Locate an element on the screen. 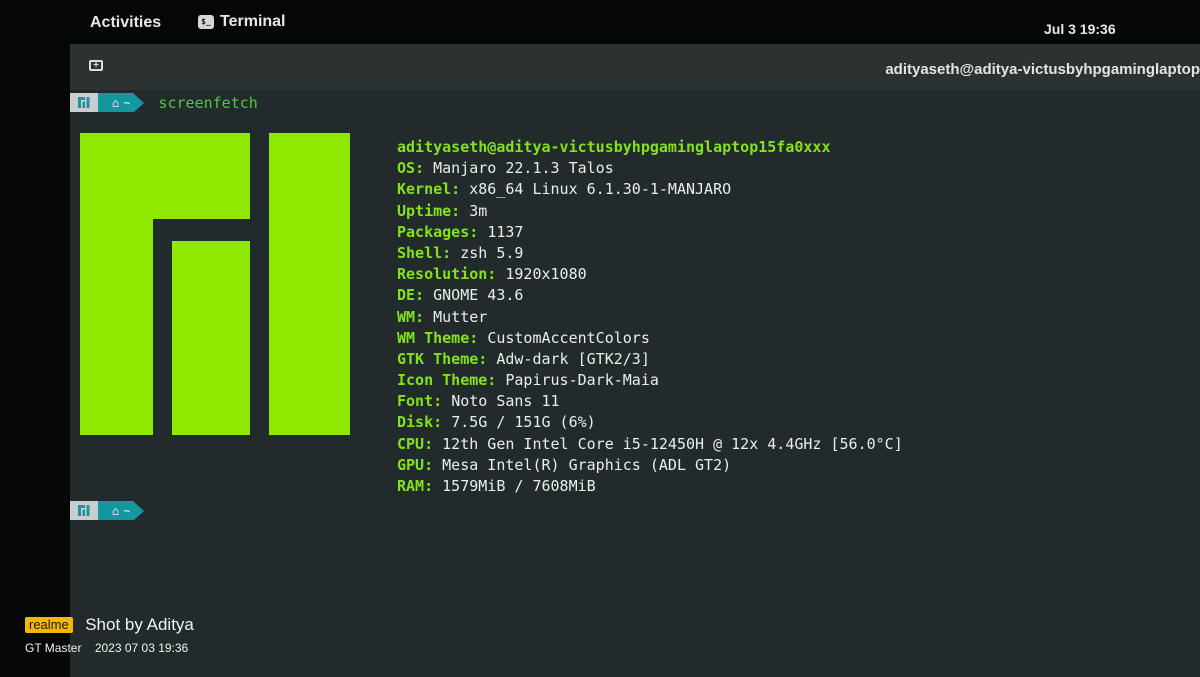  info-row: GPU: Mesa Intel(R) Graphics (ADL GT2) is located at coordinates (650, 465).